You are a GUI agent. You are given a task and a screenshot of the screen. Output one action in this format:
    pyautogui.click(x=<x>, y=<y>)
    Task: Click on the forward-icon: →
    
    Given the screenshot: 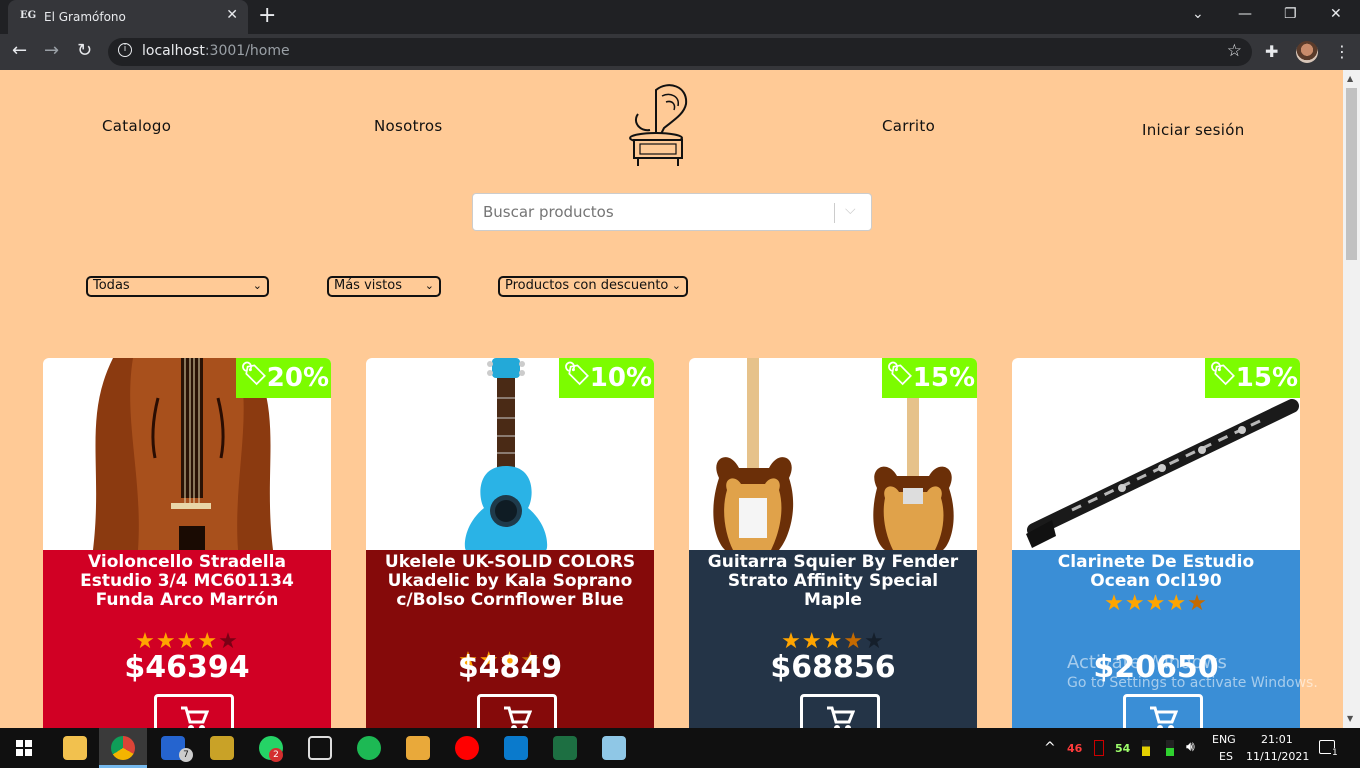 What is the action you would take?
    pyautogui.click(x=51, y=50)
    